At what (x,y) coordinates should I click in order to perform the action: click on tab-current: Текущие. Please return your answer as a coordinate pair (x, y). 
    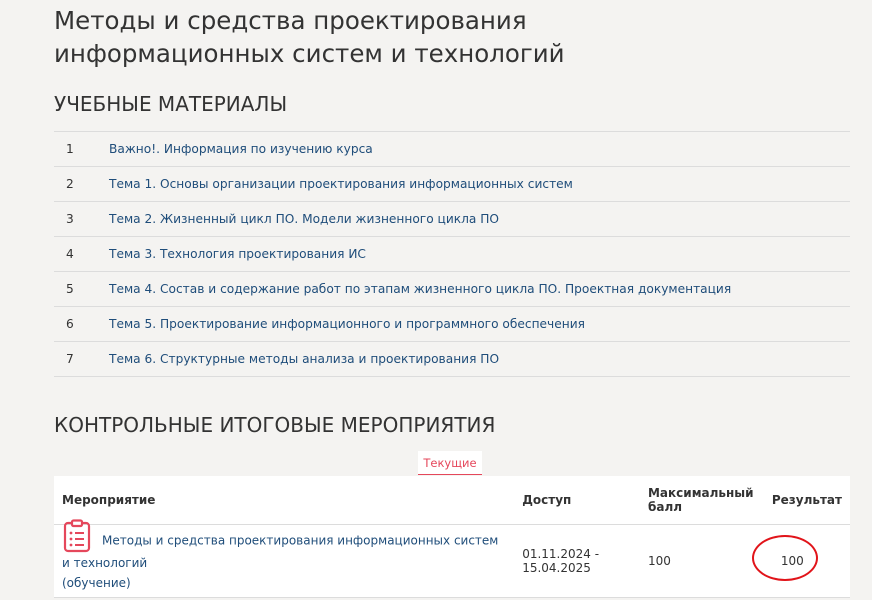
    Looking at the image, I should click on (450, 463).